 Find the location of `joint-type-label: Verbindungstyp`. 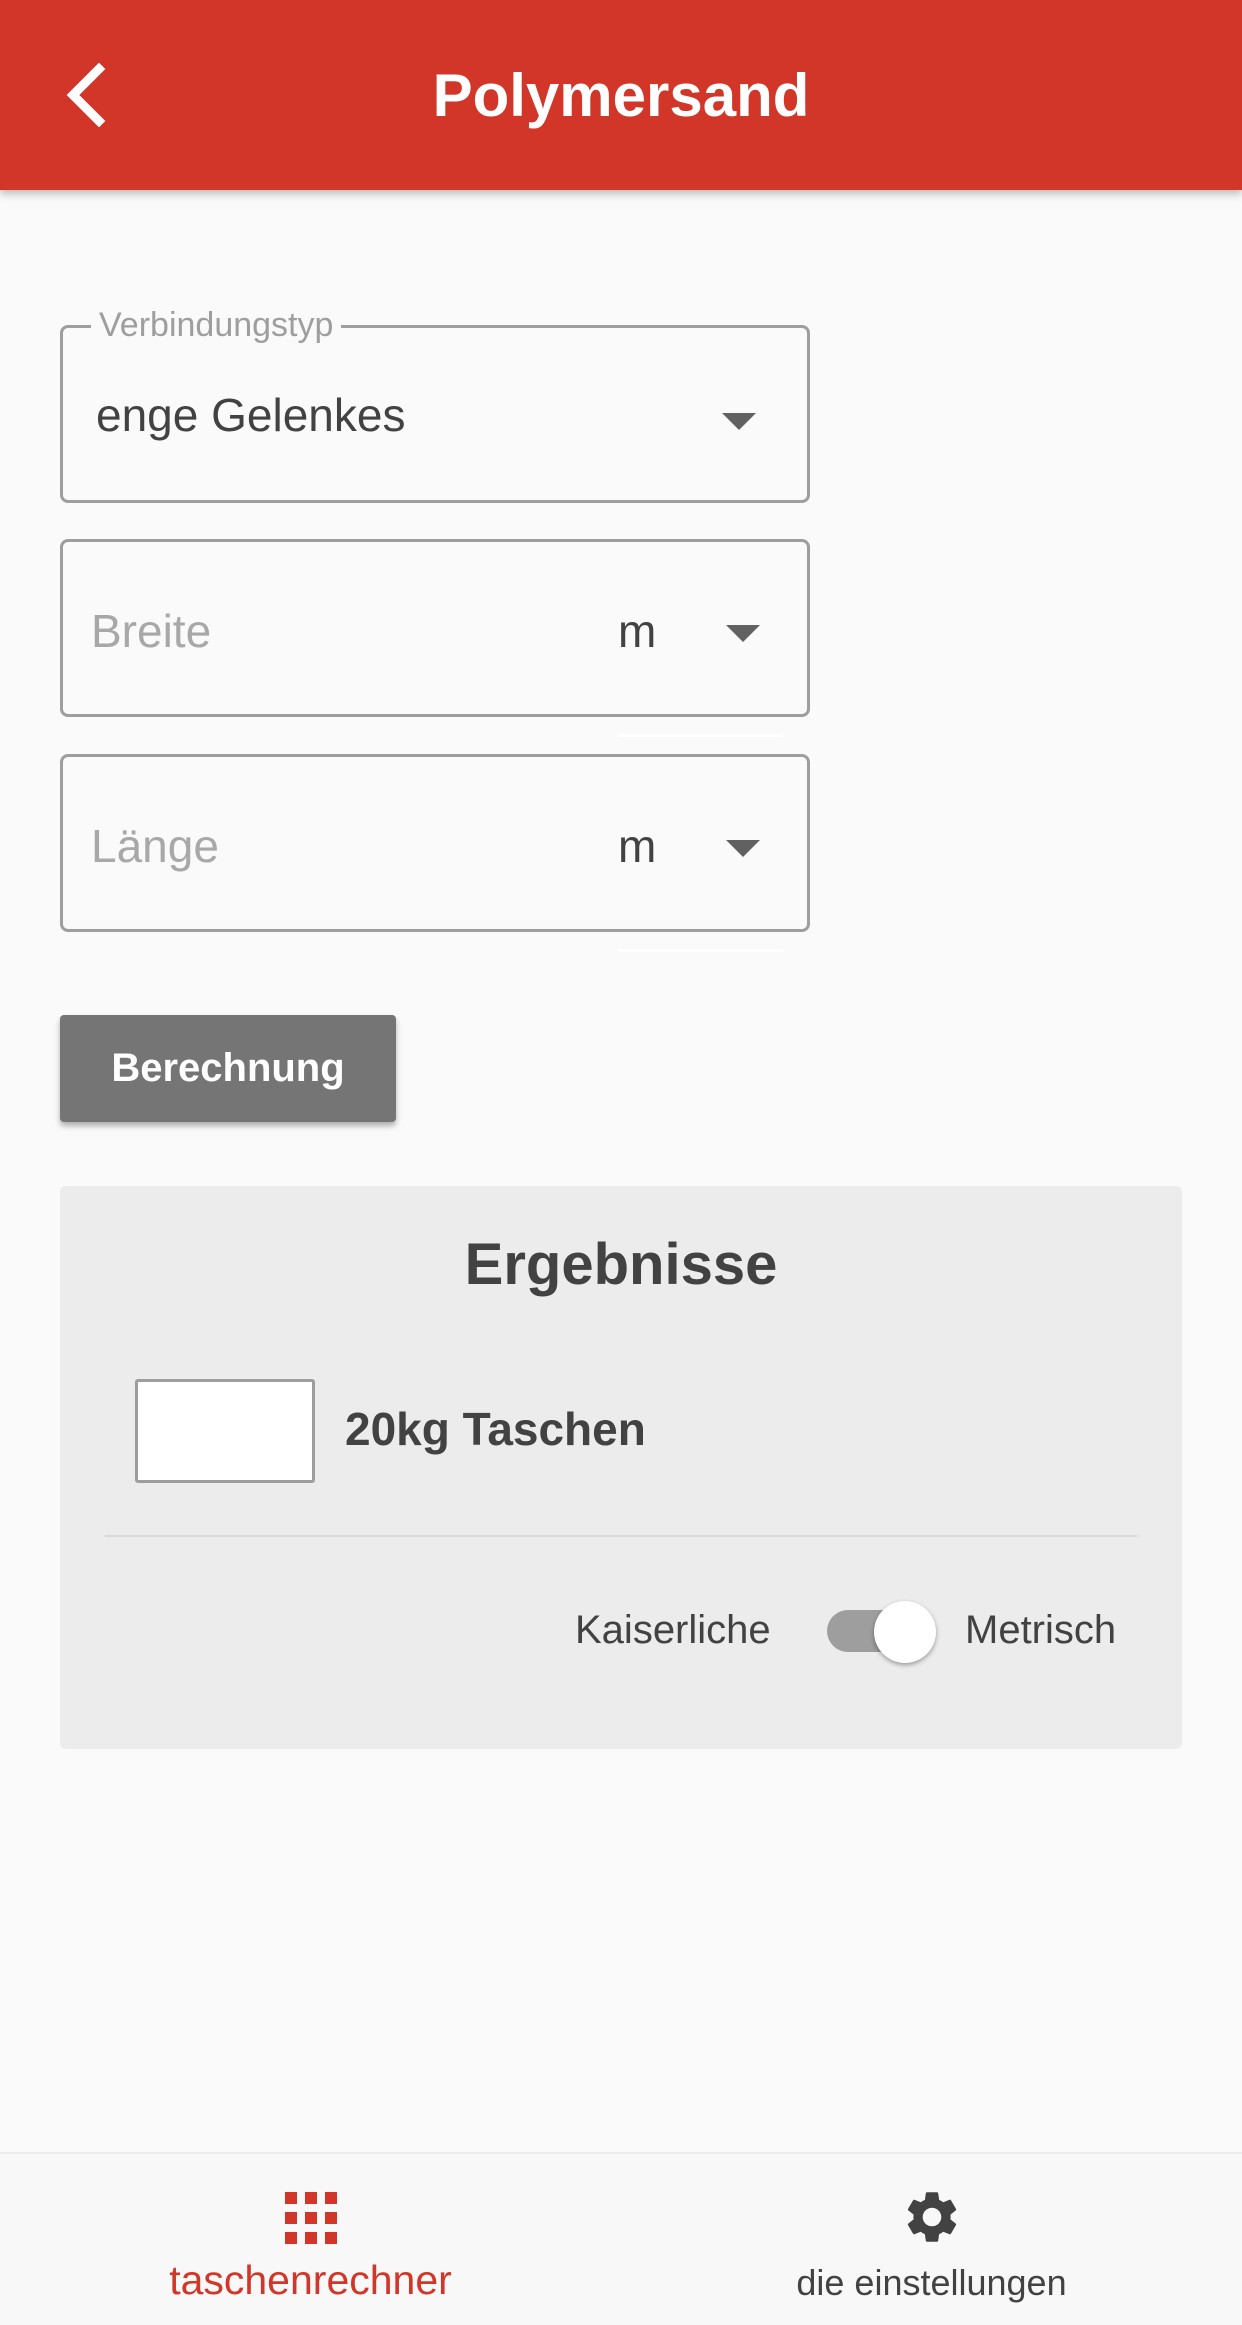

joint-type-label: Verbindungstyp is located at coordinates (216, 325).